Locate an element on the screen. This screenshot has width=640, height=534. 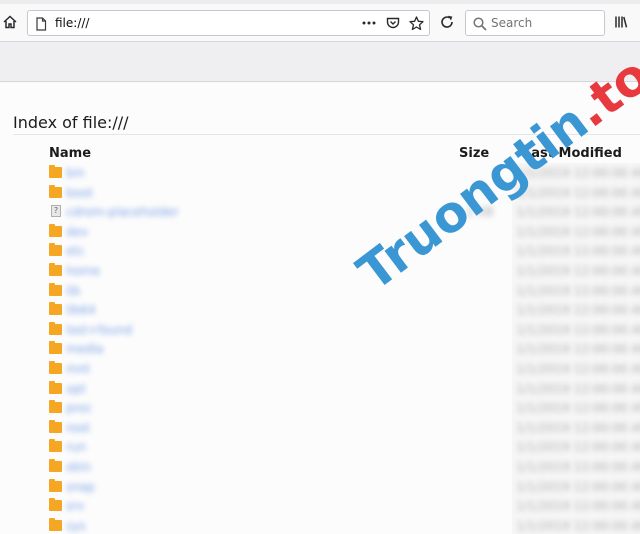
entry-link: mnt is located at coordinates (78, 369).